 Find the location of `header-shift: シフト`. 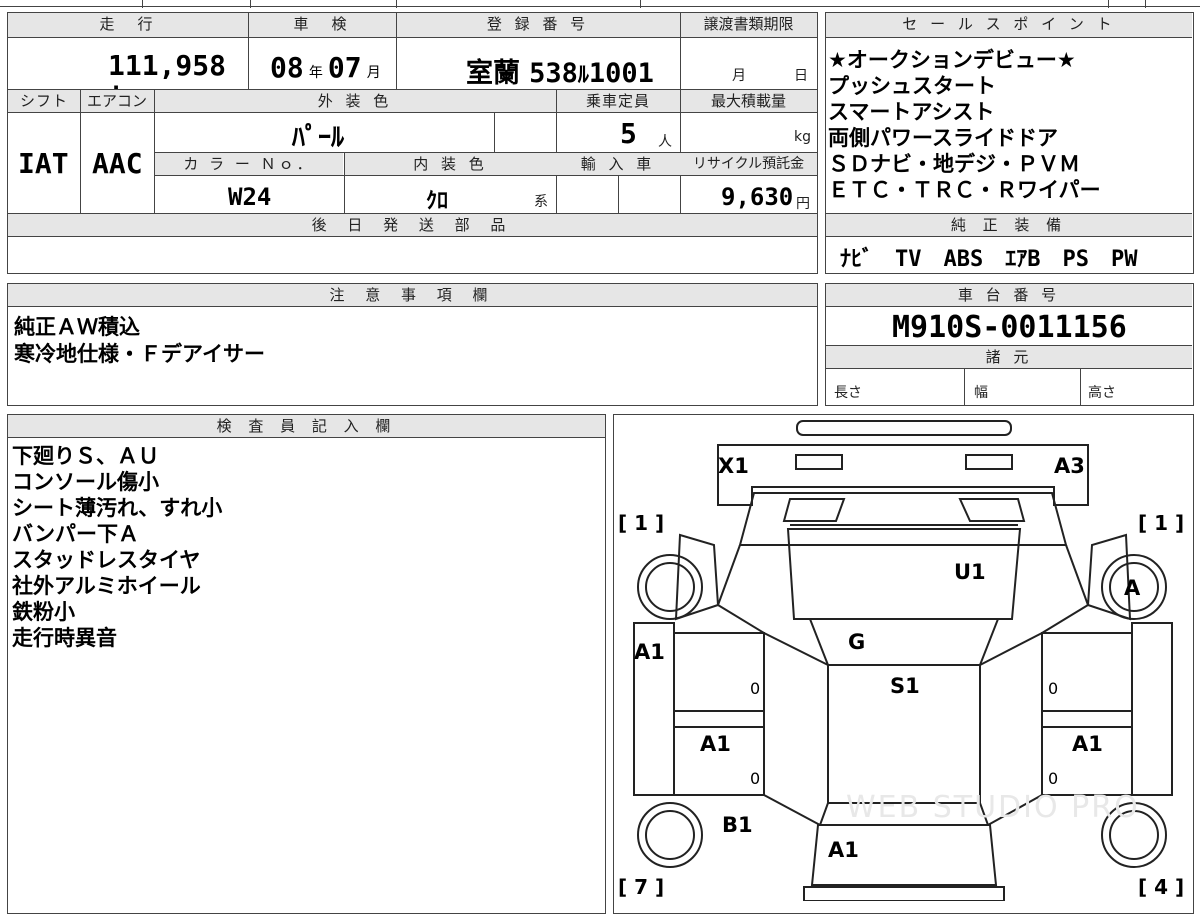

header-shift: シフト is located at coordinates (44, 101).